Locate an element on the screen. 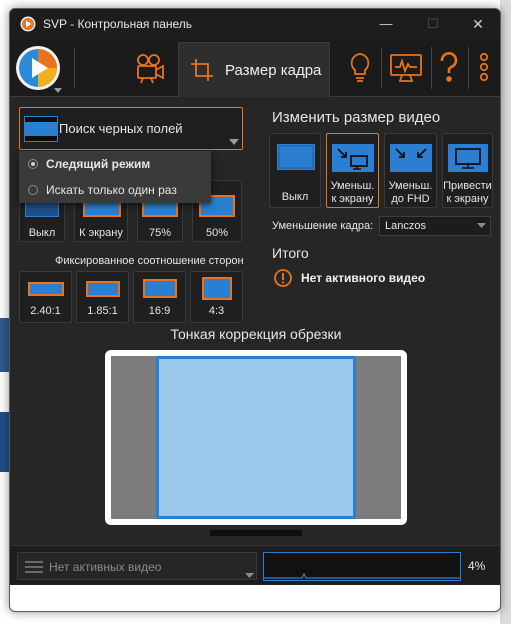 Image resolution: width=511 pixels, height=624 pixels. resize-downscale-to-screen-line2: к экрану is located at coordinates (352, 199).